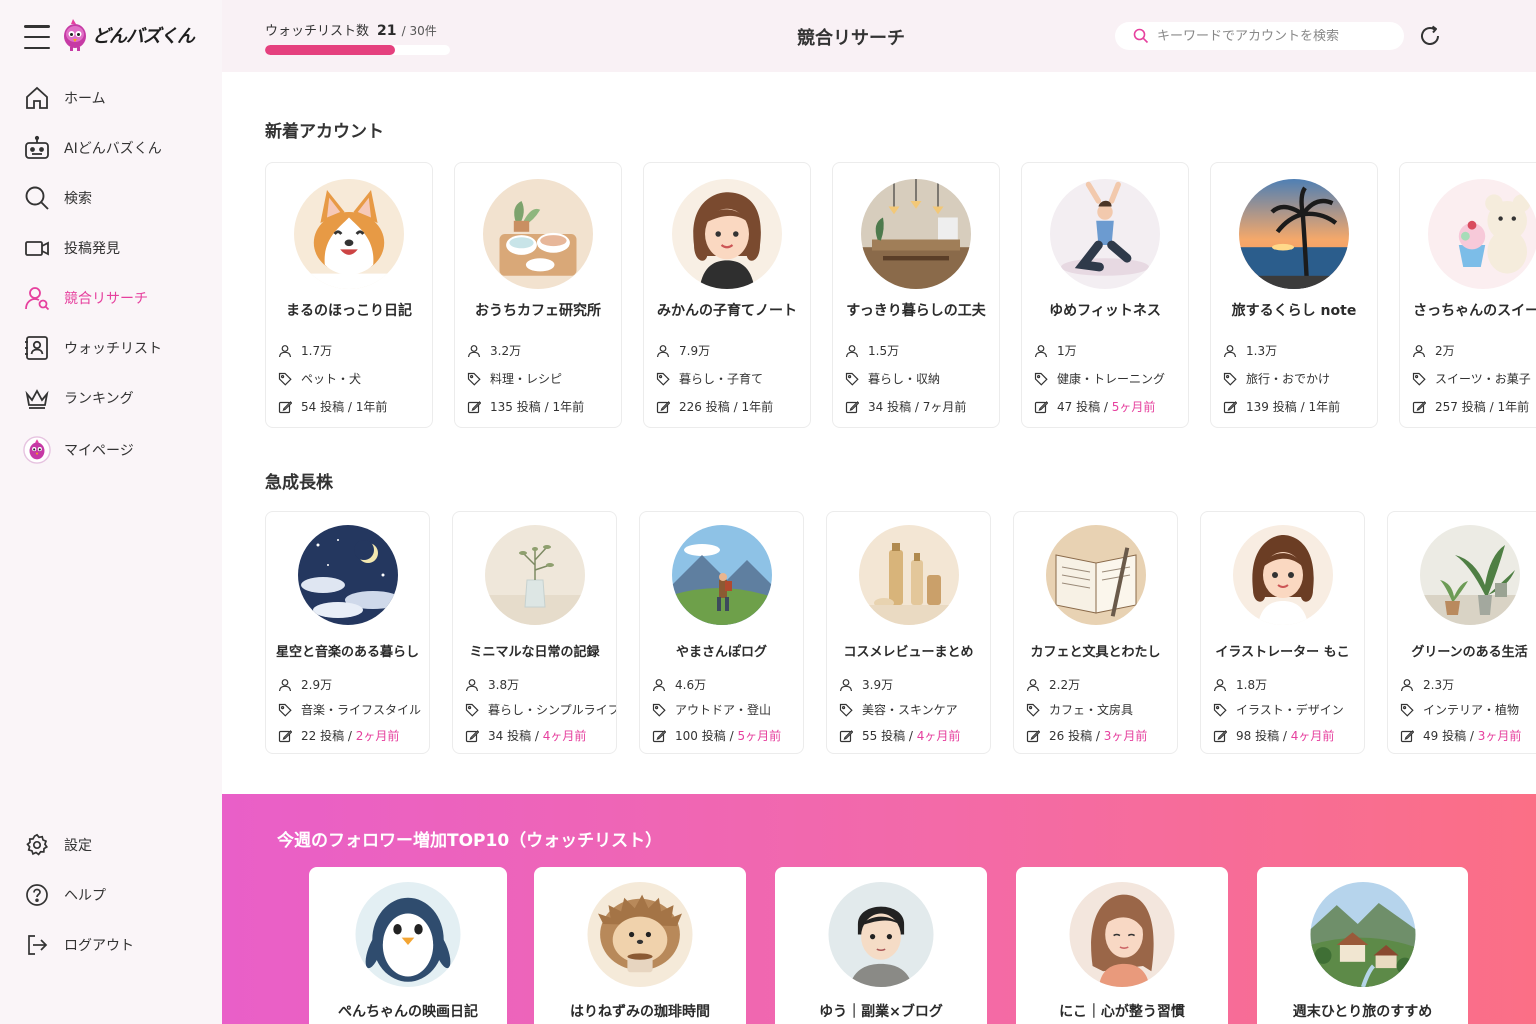 The height and width of the screenshot is (1024, 1536). I want to click on sidebar-item-post-discovery: 投稿発見, so click(111, 248).